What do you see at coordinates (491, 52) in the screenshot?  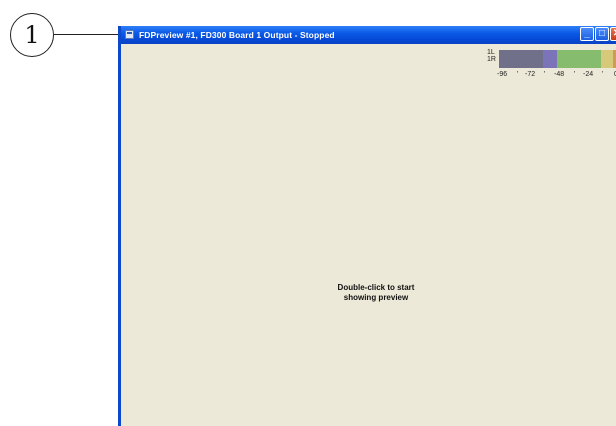 I see `channel-label-left: 1L` at bounding box center [491, 52].